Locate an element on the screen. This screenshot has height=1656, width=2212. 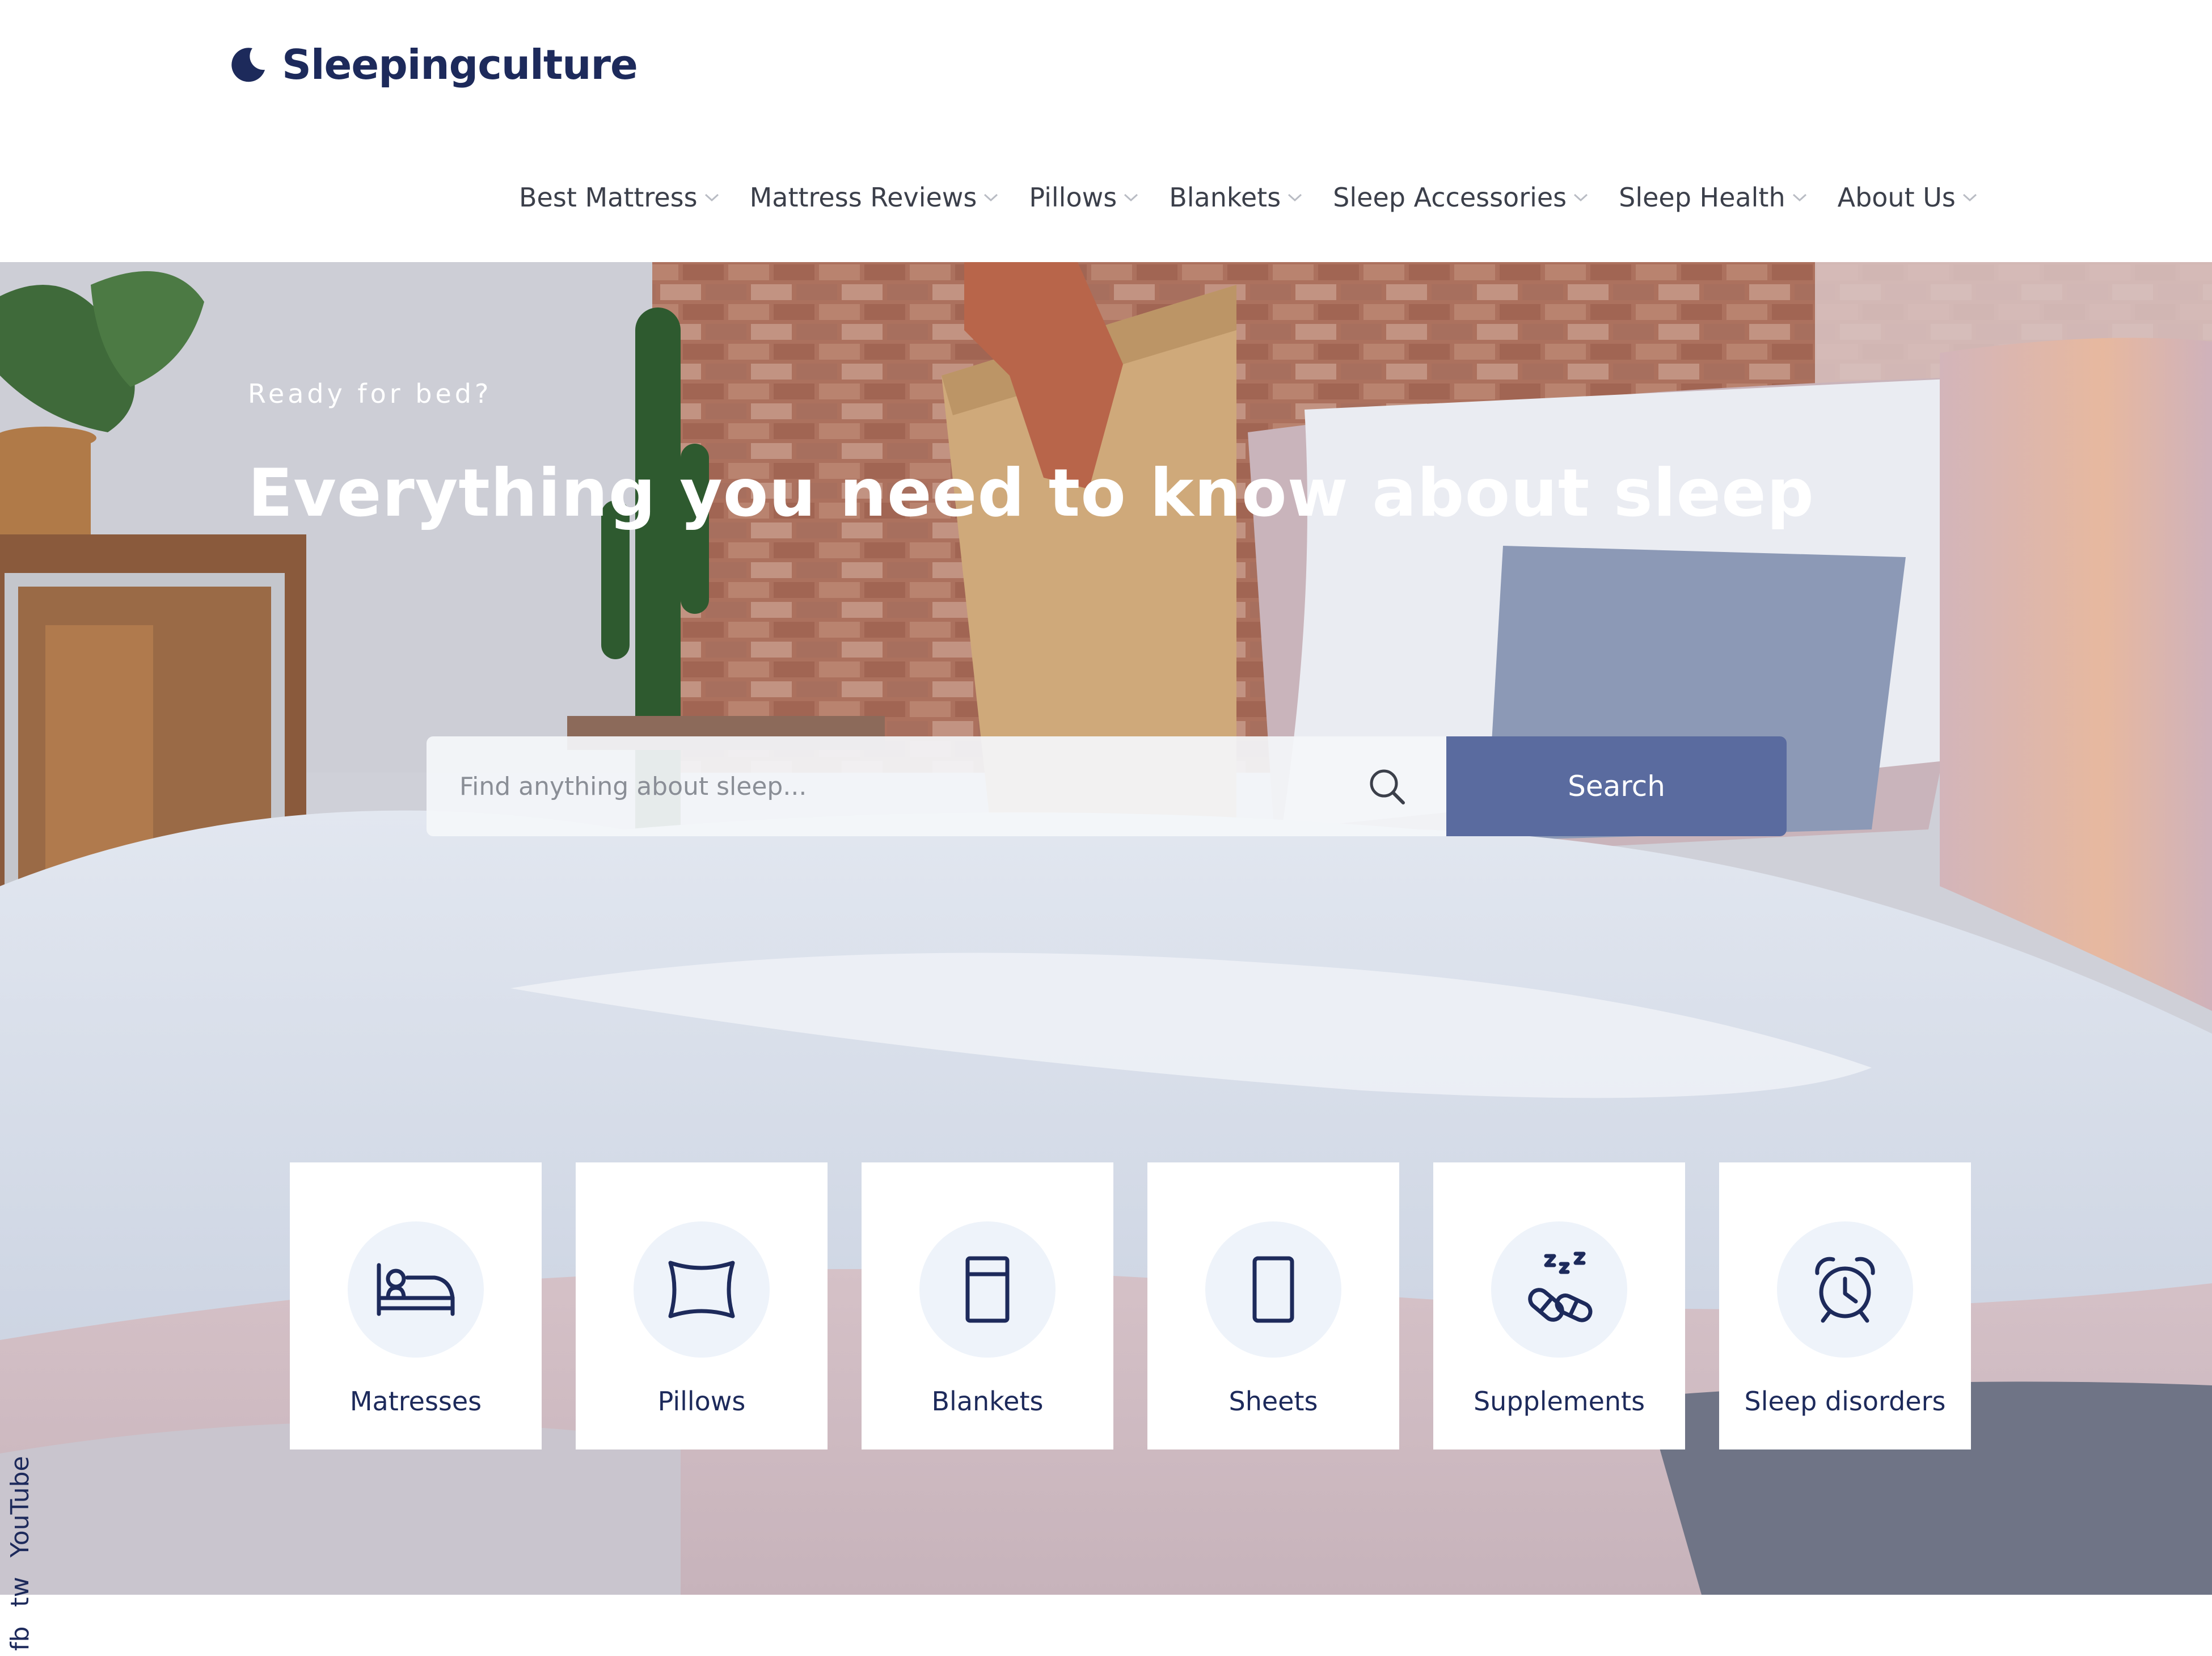
nav-item-pillows: Pillows is located at coordinates (1084, 197).